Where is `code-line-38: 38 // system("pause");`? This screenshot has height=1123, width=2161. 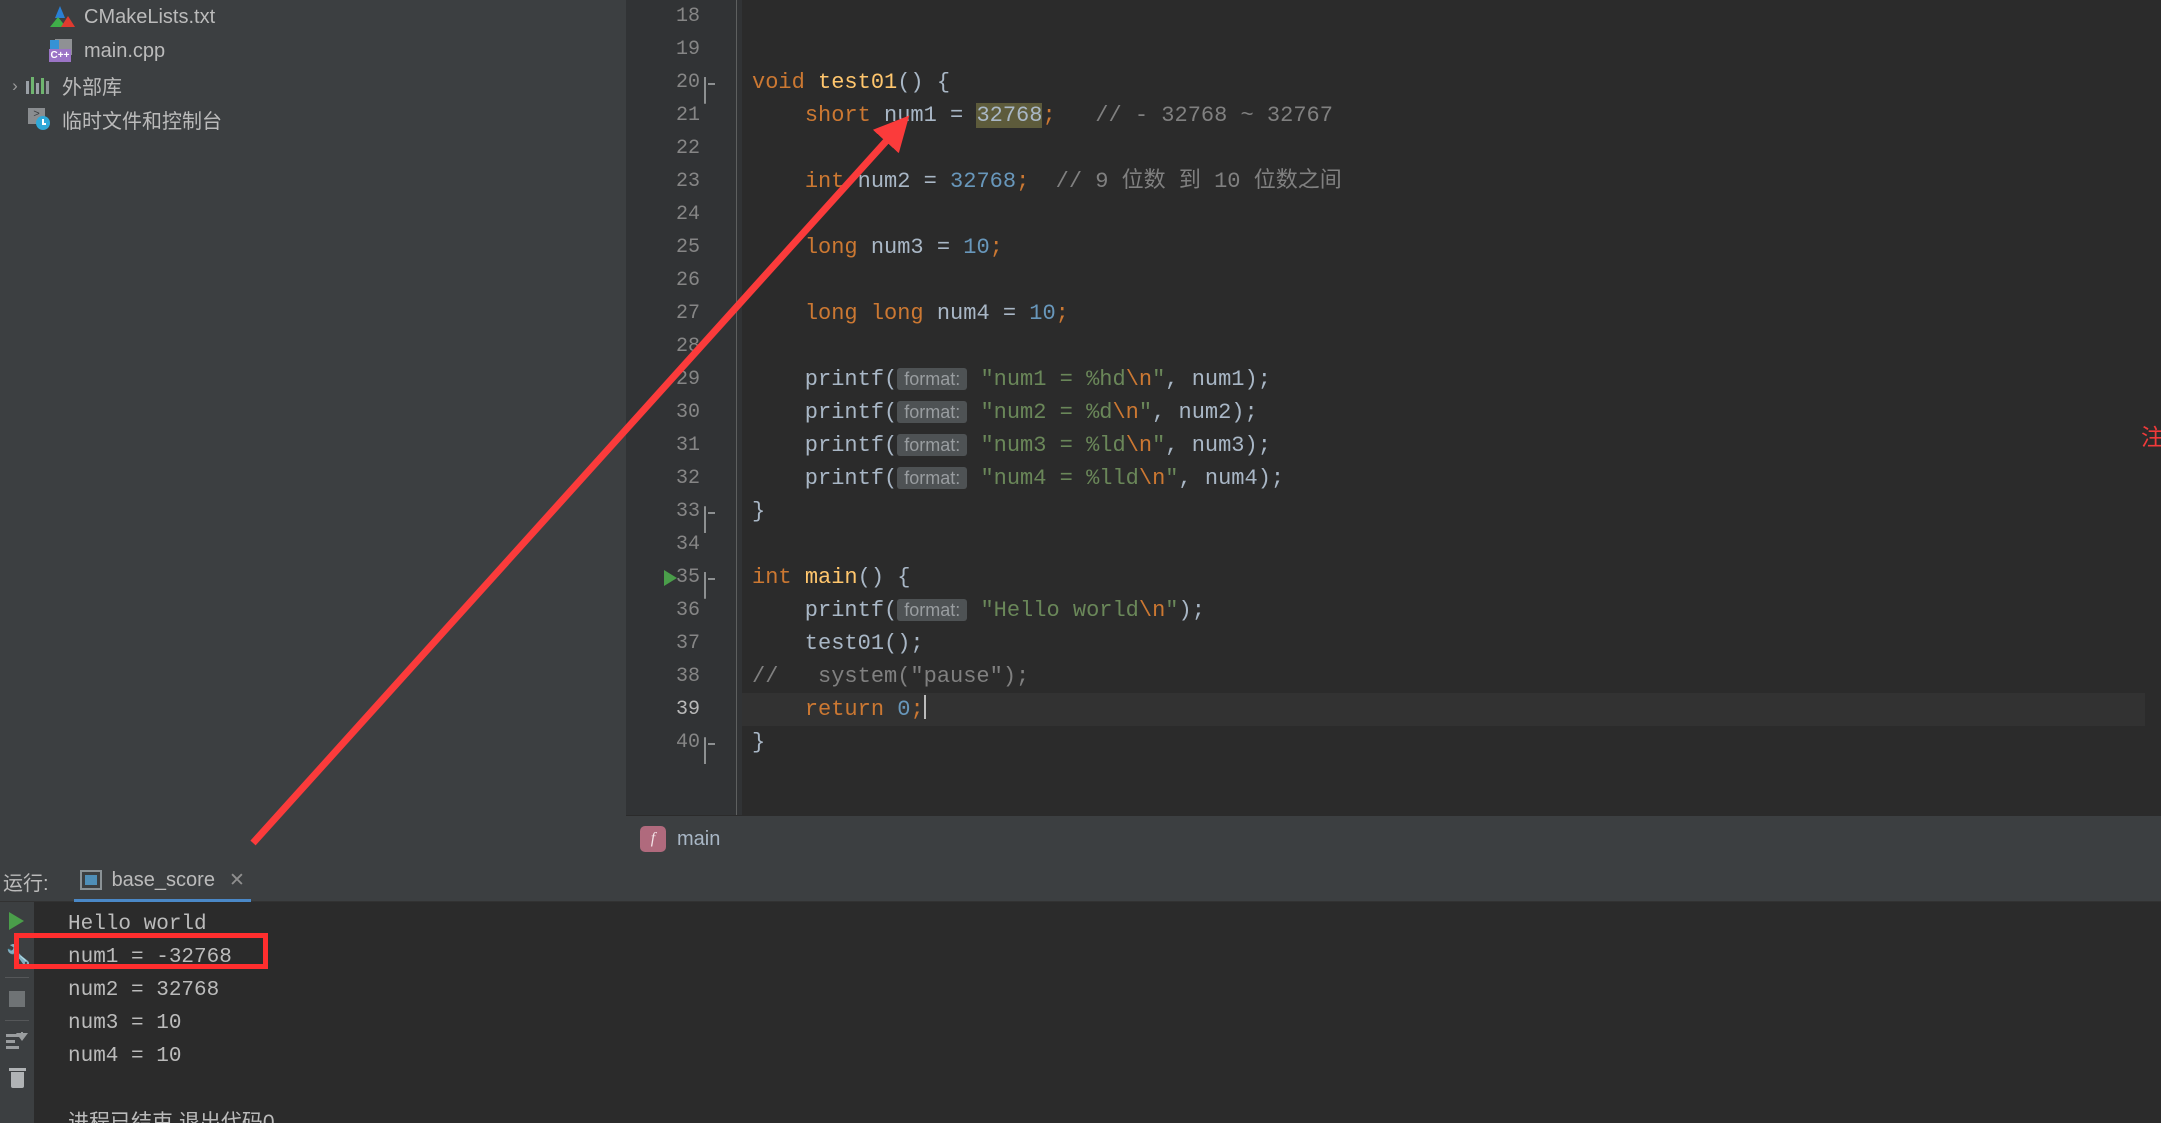 code-line-38: 38 // system("pause"); is located at coordinates (1418, 676).